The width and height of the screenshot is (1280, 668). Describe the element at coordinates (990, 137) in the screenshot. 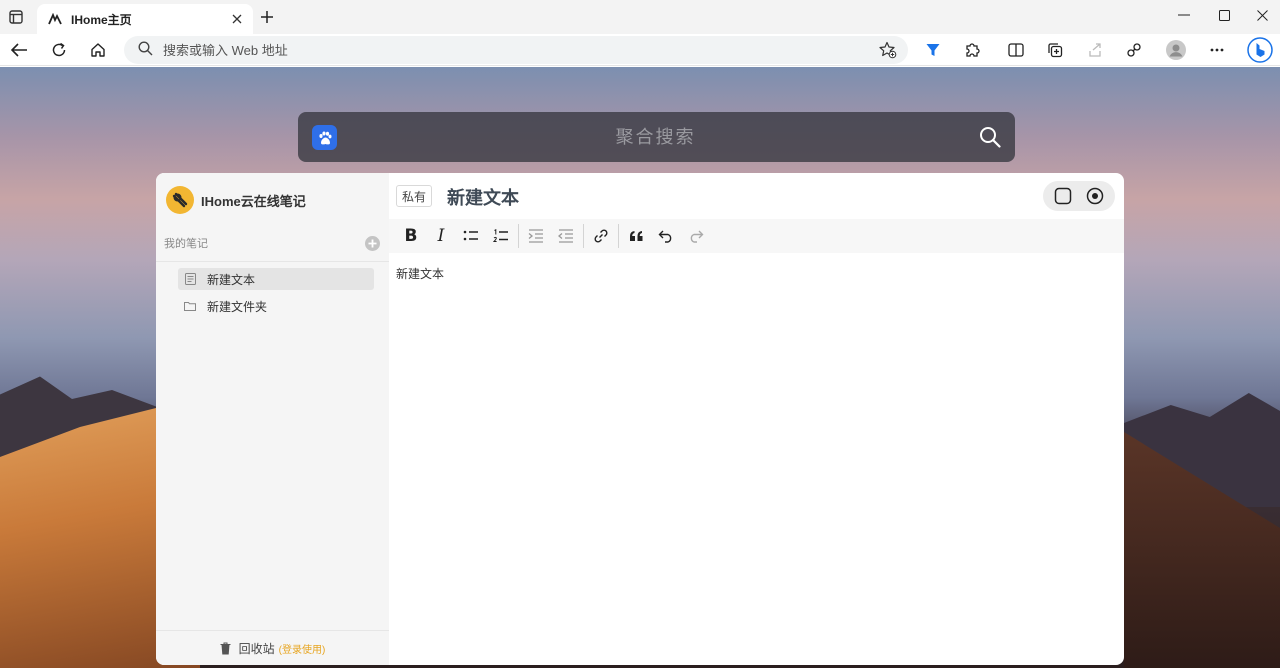

I see `search-submit-icon` at that location.